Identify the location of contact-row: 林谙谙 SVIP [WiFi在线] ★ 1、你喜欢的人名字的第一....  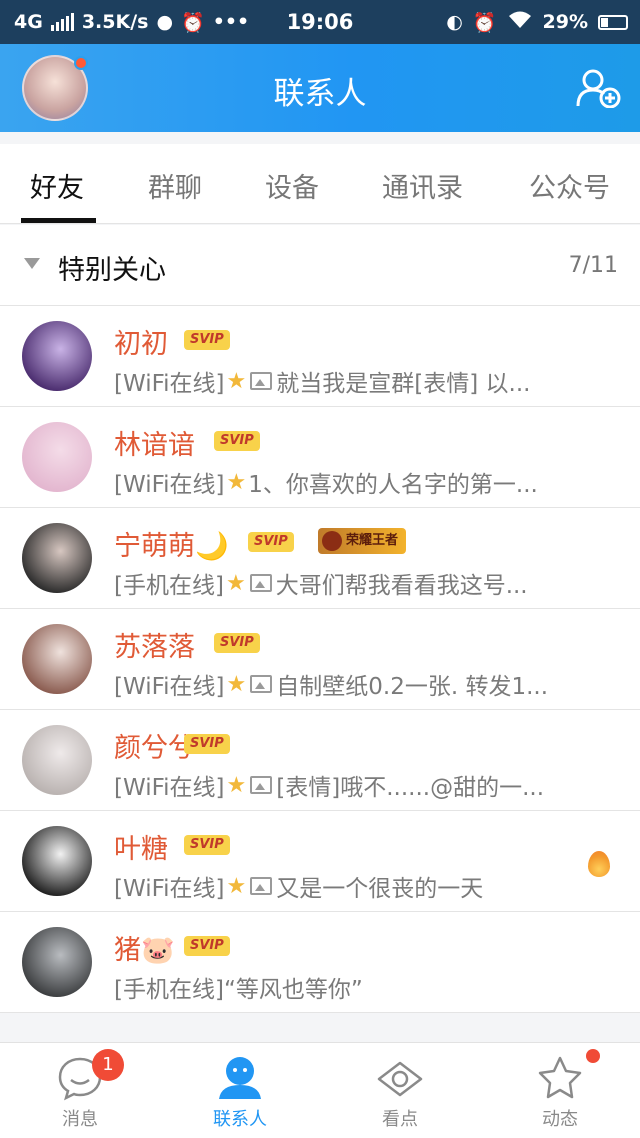
(320, 457).